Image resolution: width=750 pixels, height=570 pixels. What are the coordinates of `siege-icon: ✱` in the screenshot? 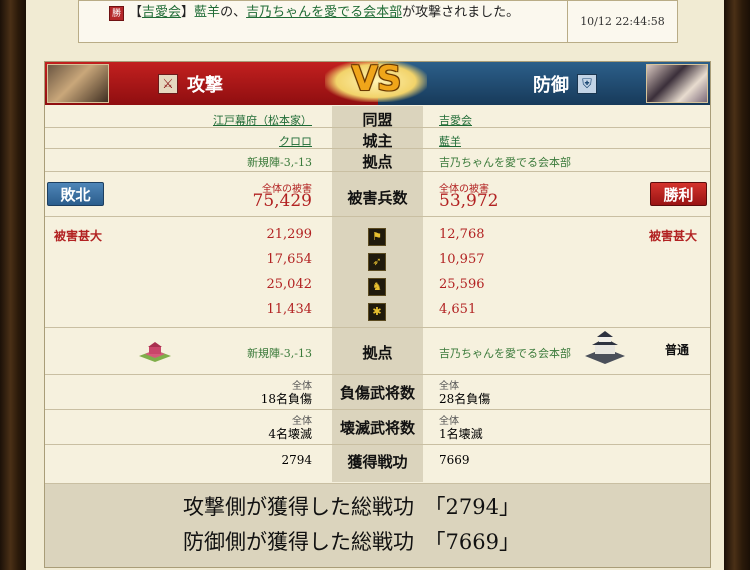 It's located at (377, 312).